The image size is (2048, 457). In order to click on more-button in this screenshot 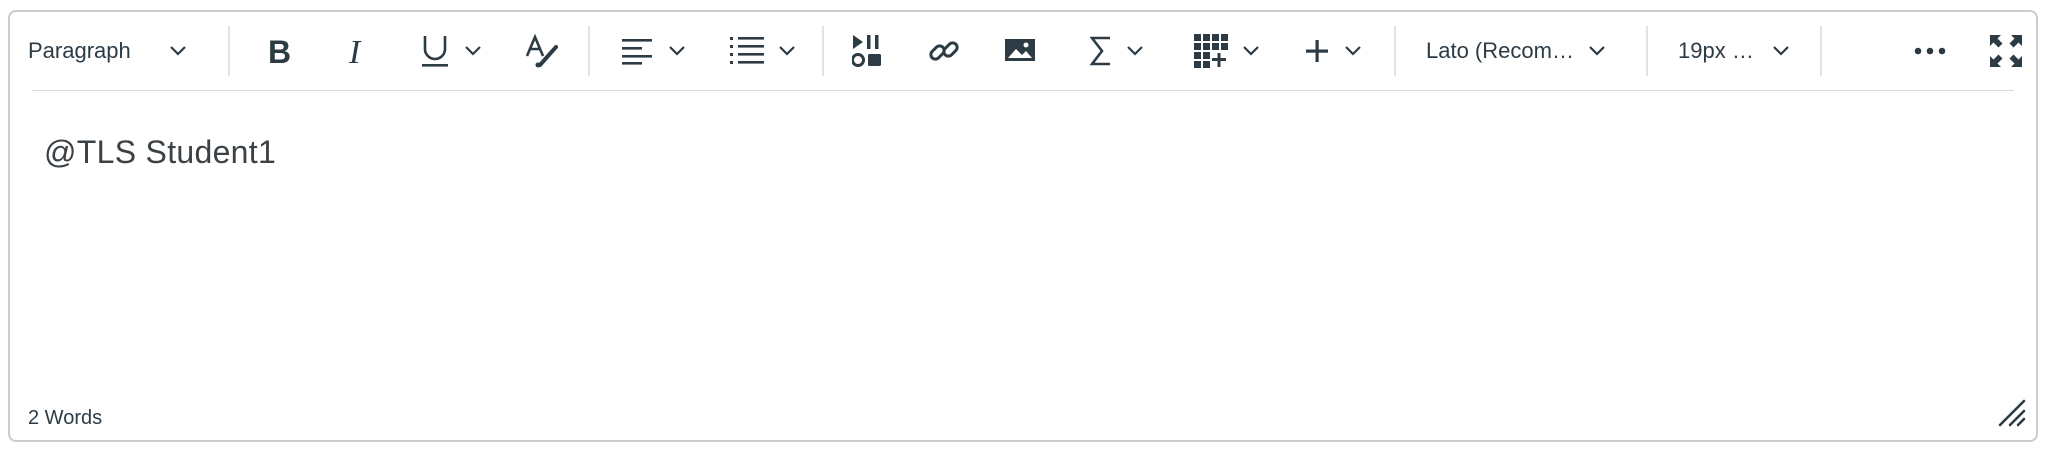, I will do `click(1930, 51)`.